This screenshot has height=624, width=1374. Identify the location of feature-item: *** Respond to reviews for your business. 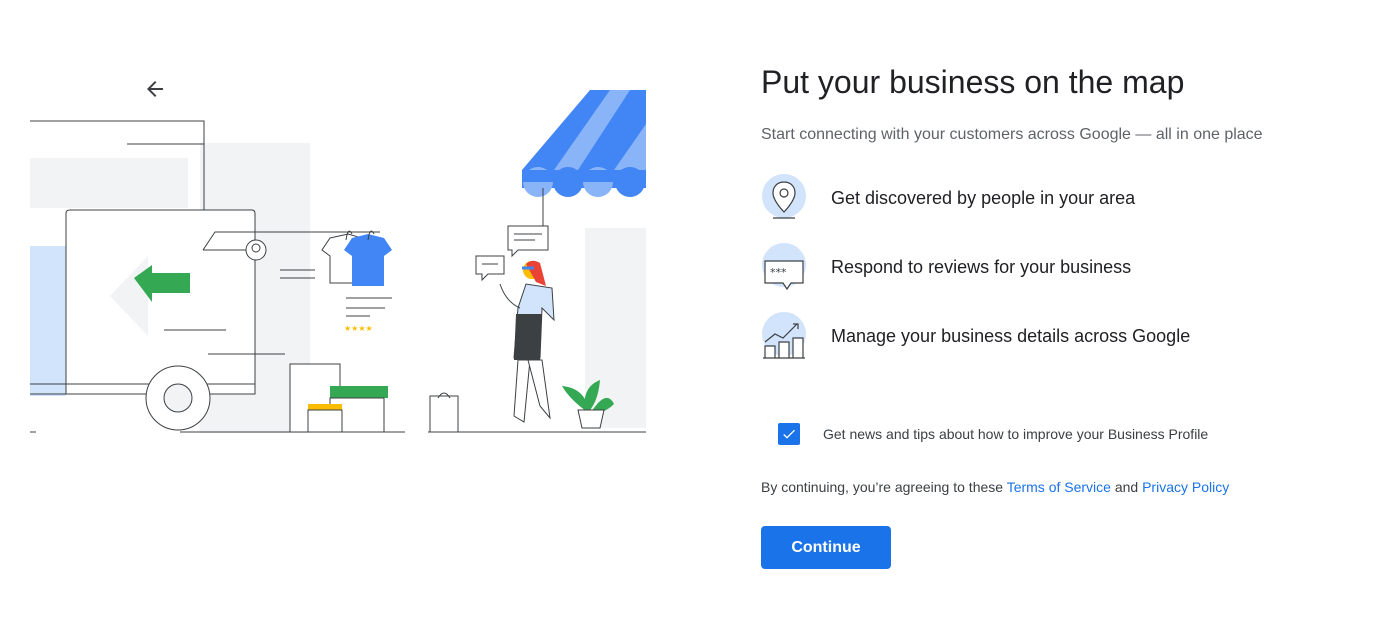
(1051, 267).